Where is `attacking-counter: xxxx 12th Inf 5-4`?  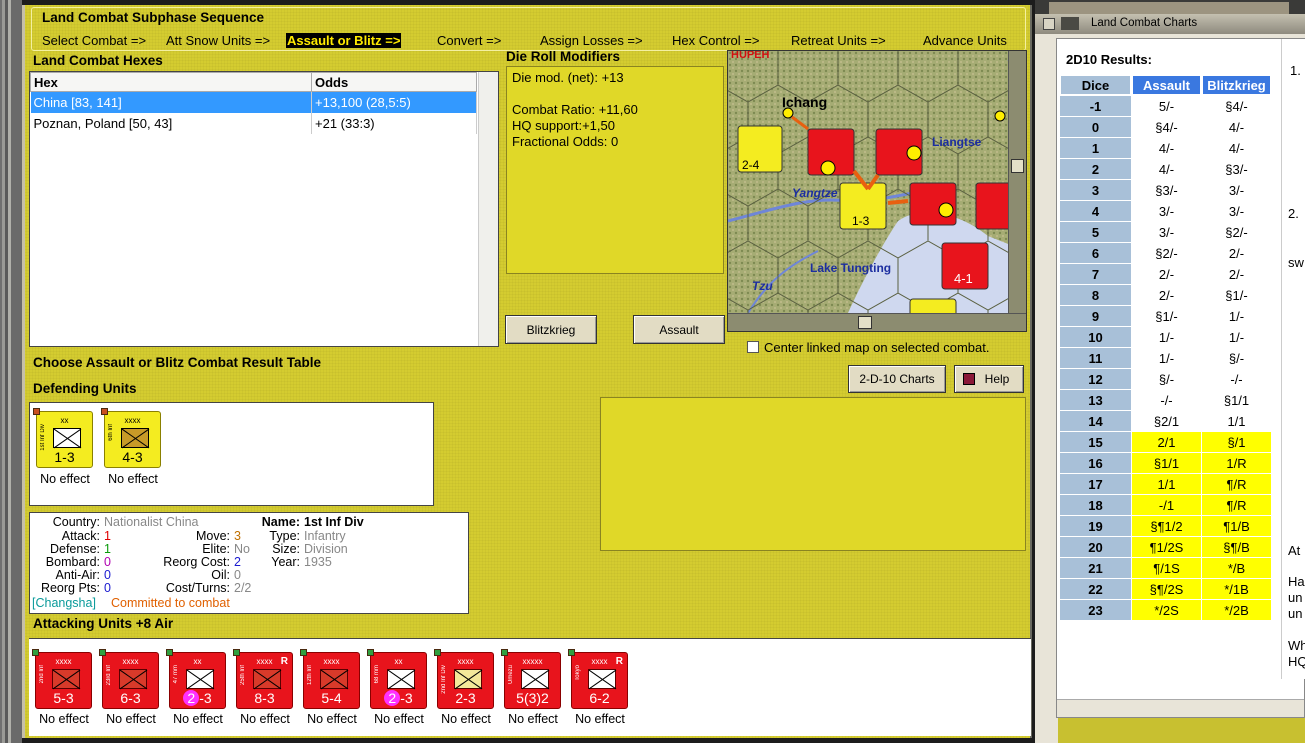 attacking-counter: xxxx 12th Inf 5-4 is located at coordinates (330, 679).